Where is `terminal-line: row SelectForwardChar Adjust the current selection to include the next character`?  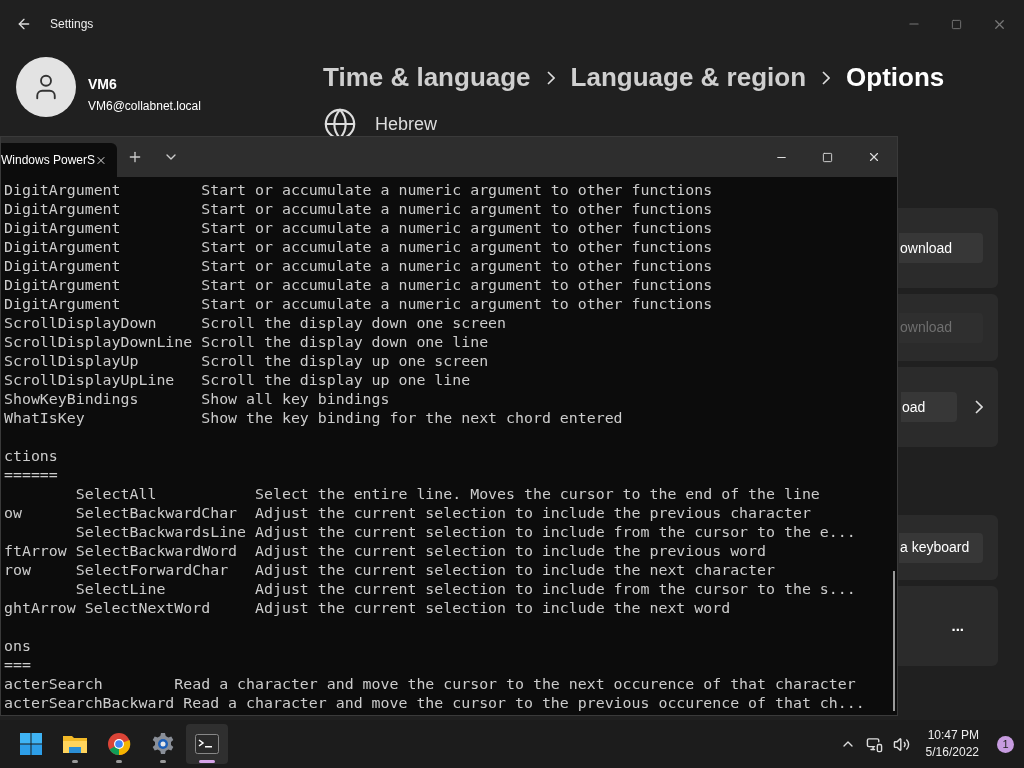
terminal-line: row SelectForwardChar Adjust the current selection to include the next character is located at coordinates (389, 570).